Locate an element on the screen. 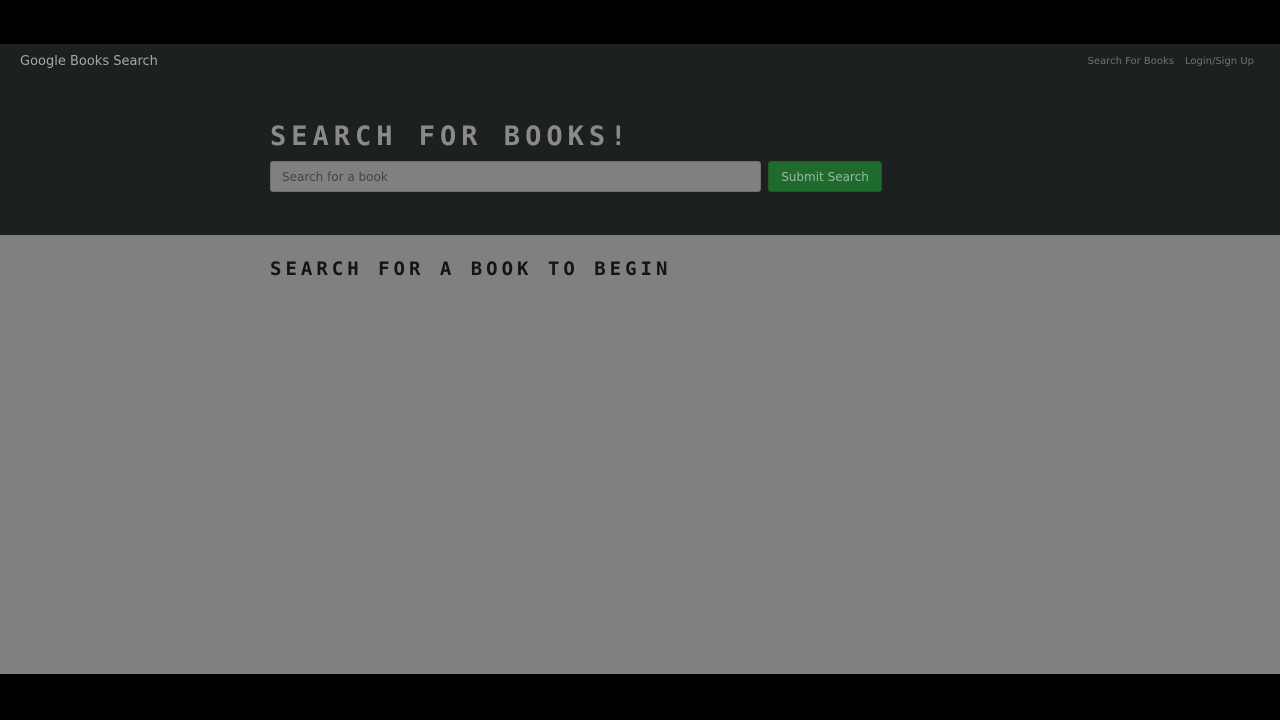 The image size is (1280, 720). nav-links: Search For Books Login/Sign Up is located at coordinates (1171, 62).